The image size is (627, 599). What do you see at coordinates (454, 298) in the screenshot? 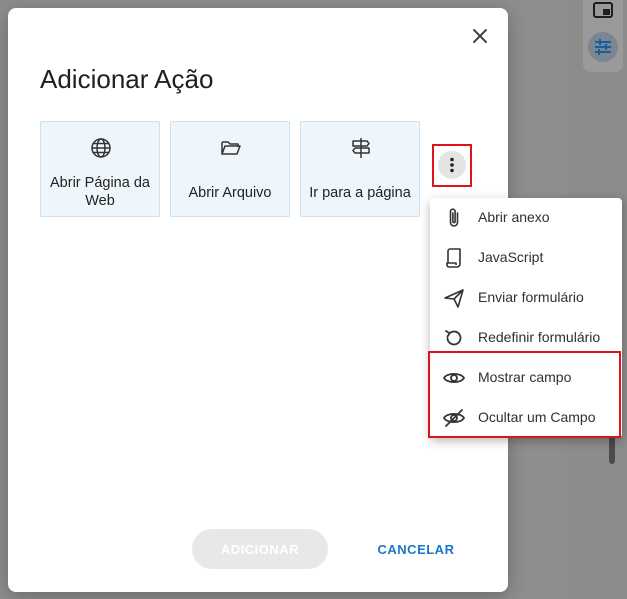
I see `send-icon` at bounding box center [454, 298].